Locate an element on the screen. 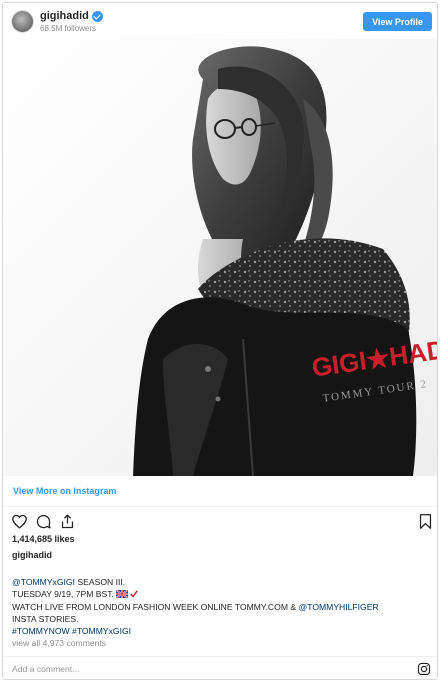 This screenshot has width=440, height=682. view-more-on-instagram-link: View More on Instagram is located at coordinates (64, 491).